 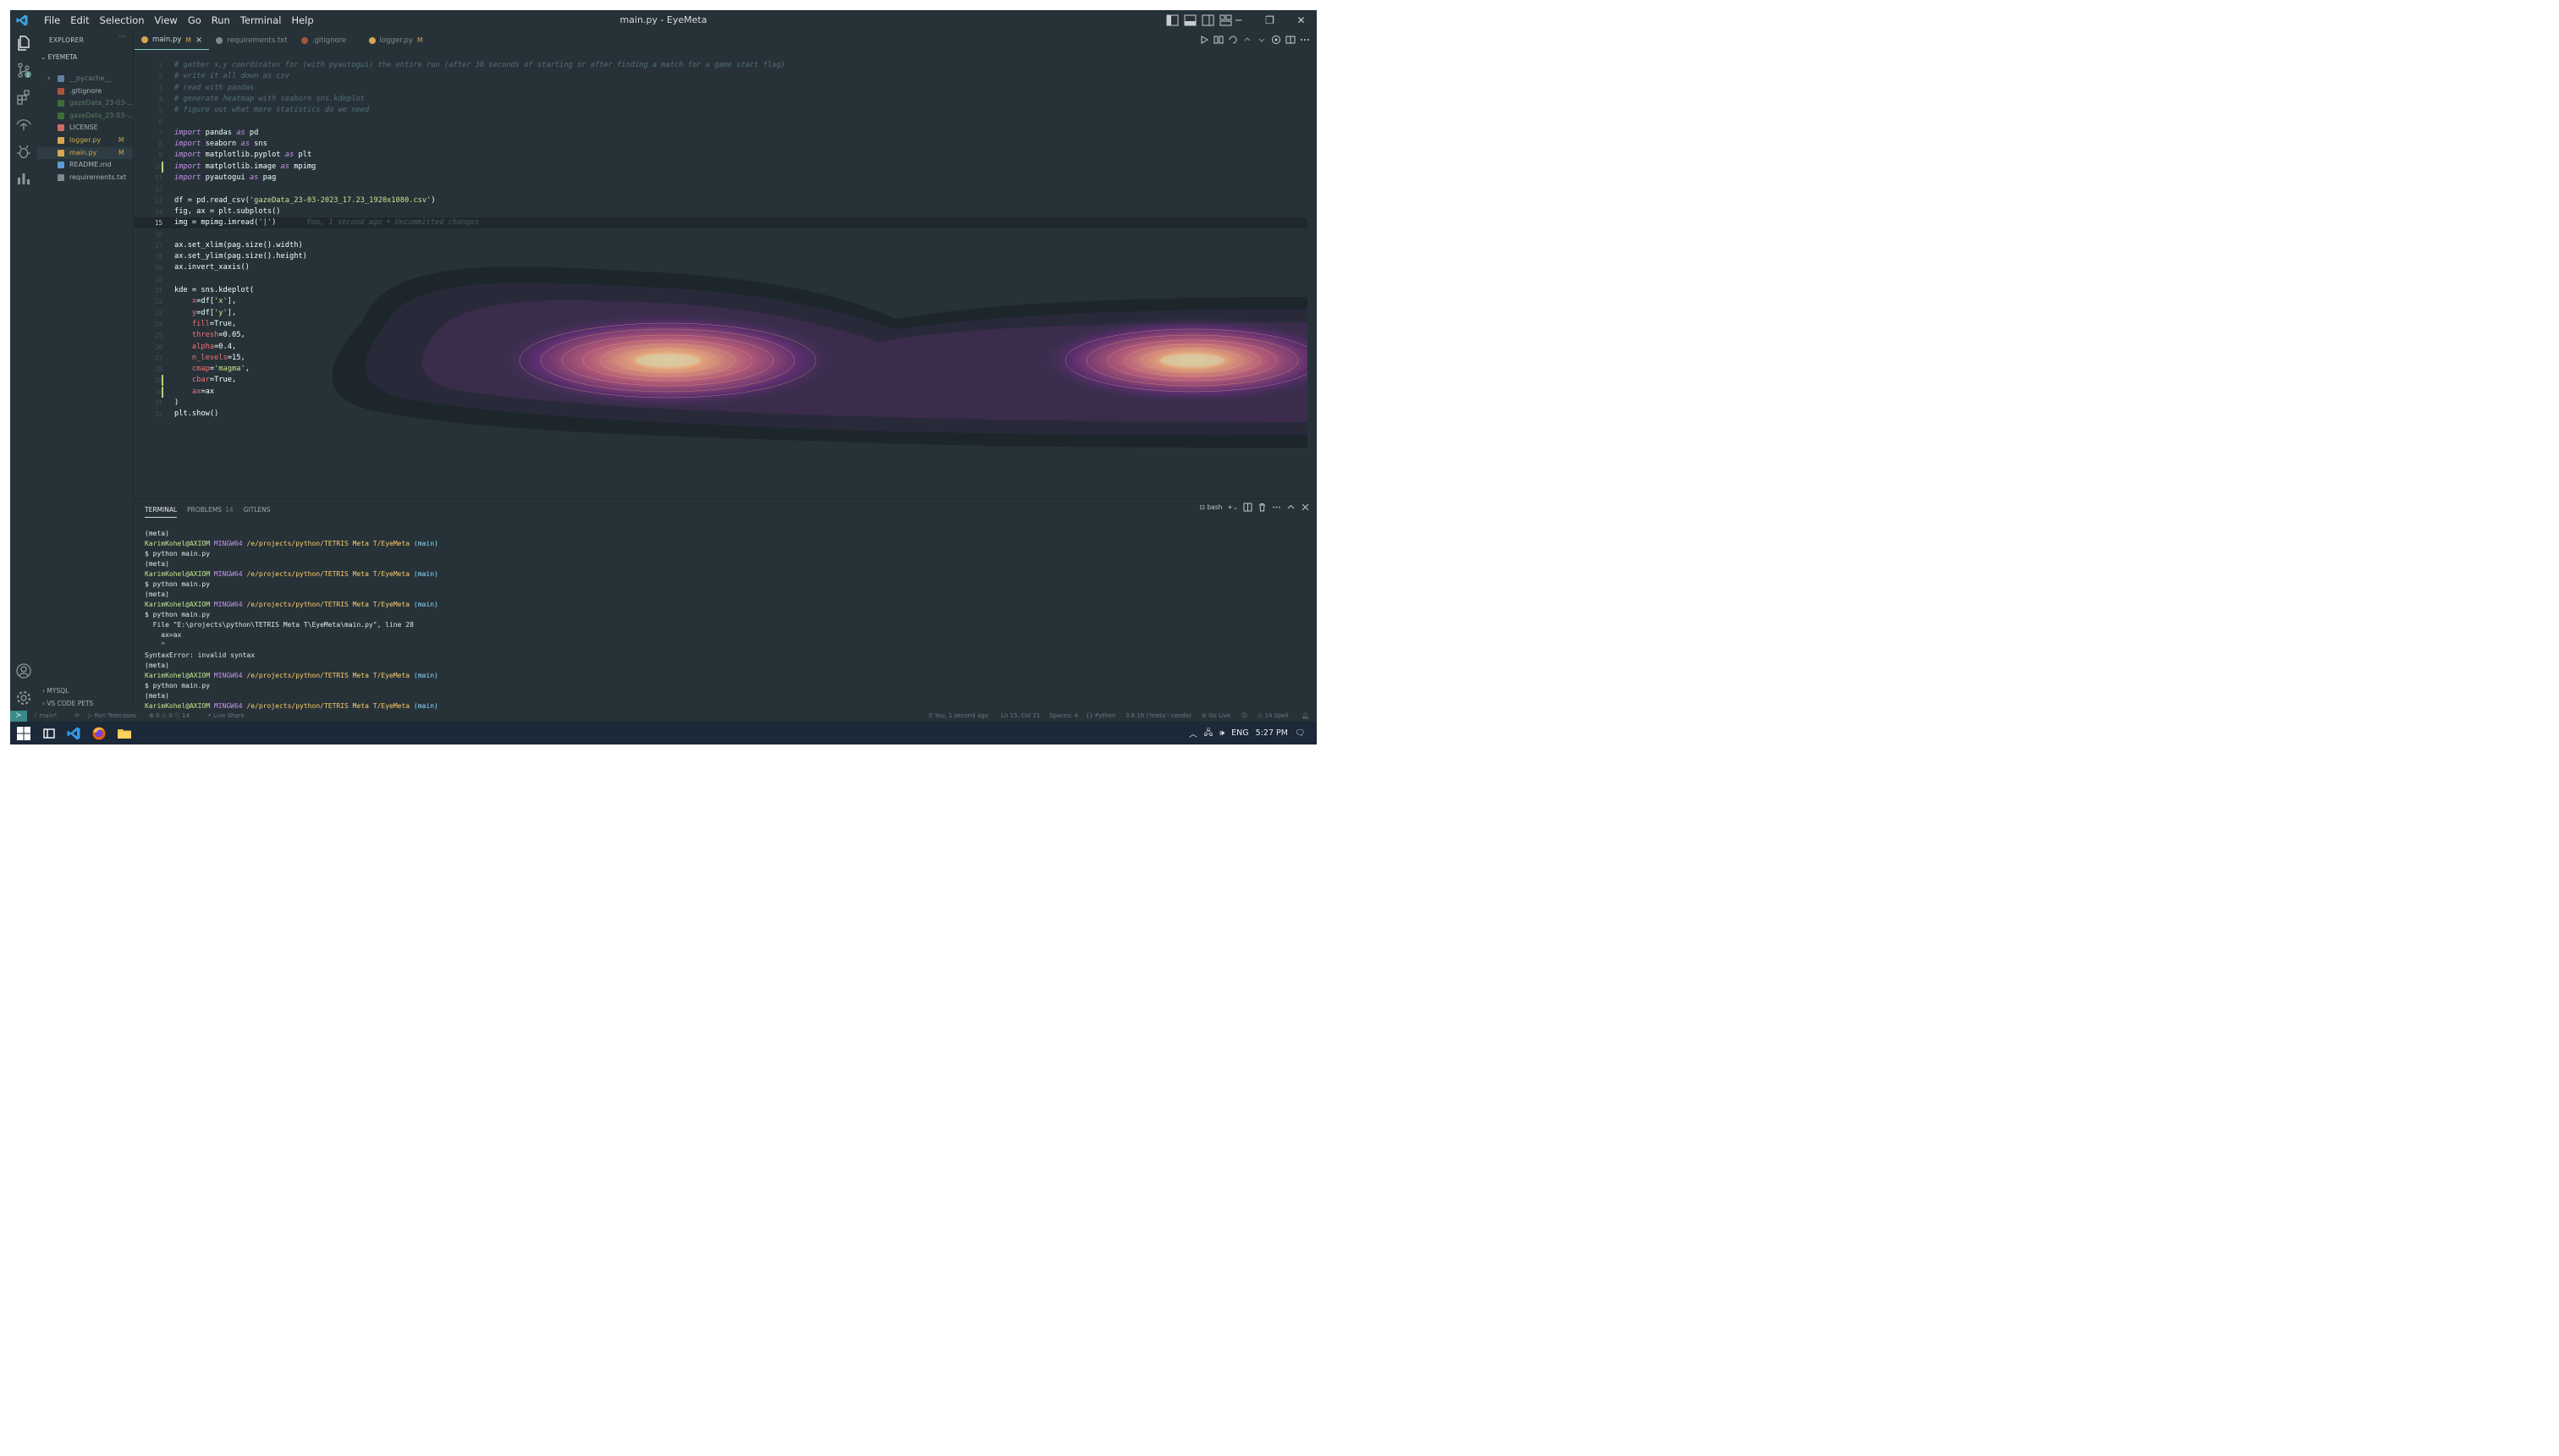 What do you see at coordinates (205, 381) in the screenshot?
I see `code-line: cbar=True,` at bounding box center [205, 381].